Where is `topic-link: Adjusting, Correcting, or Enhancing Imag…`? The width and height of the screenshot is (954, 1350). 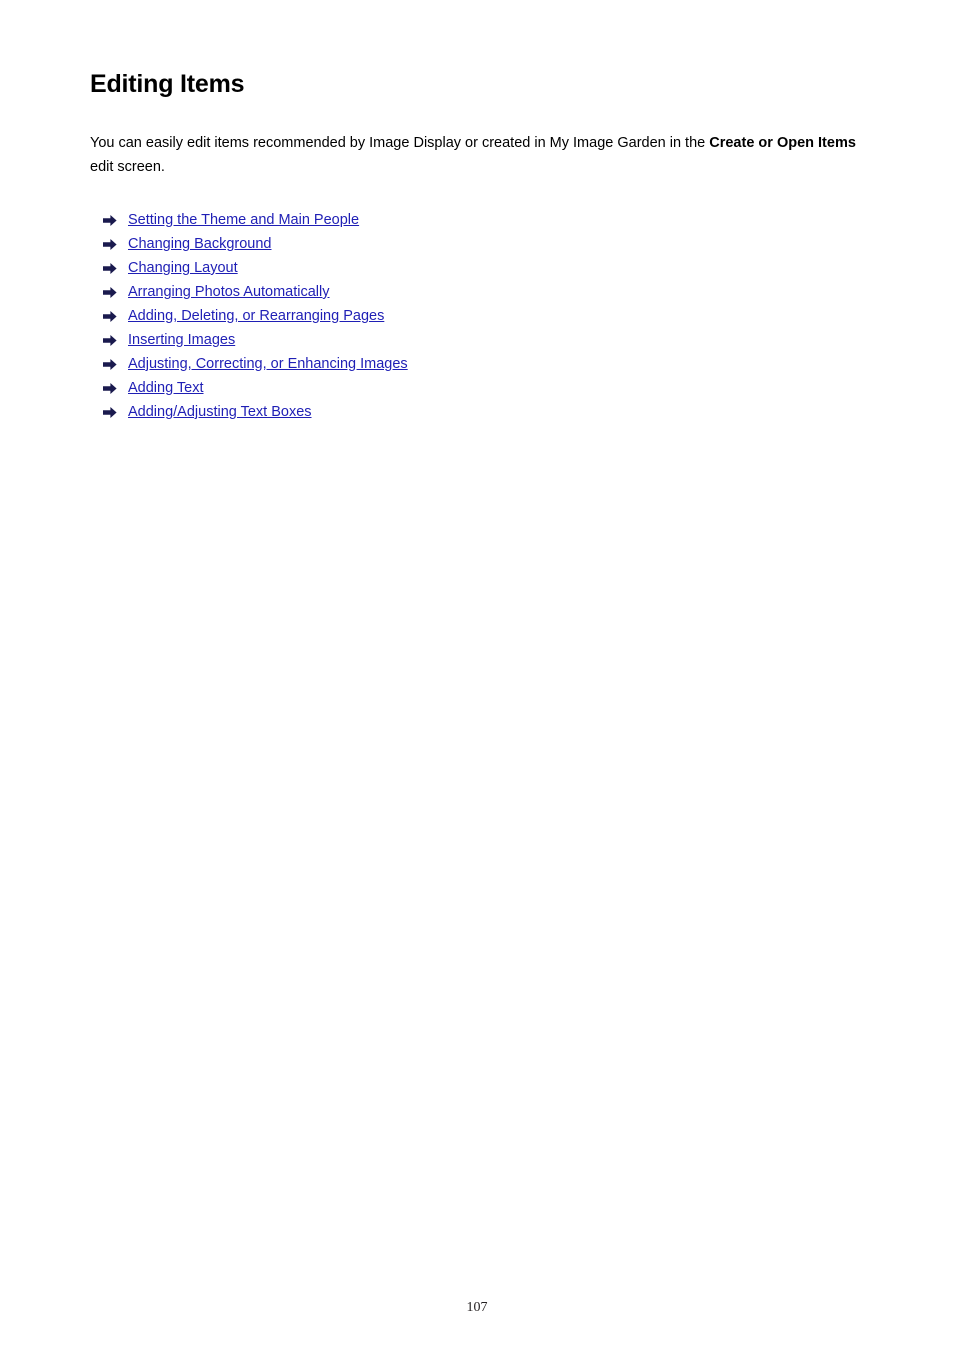
topic-link: Adjusting, Correcting, or Enhancing Imag… is located at coordinates (268, 364).